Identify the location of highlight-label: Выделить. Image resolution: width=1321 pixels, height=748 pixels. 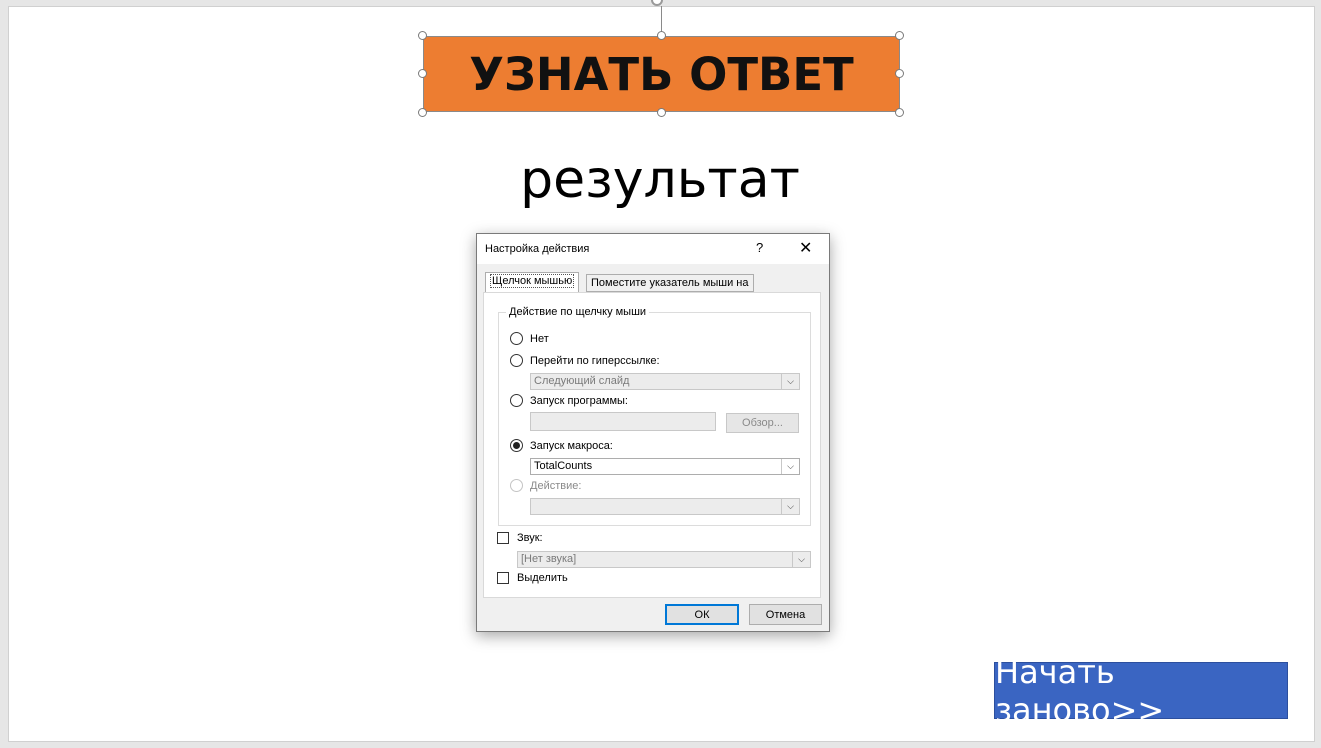
(542, 578).